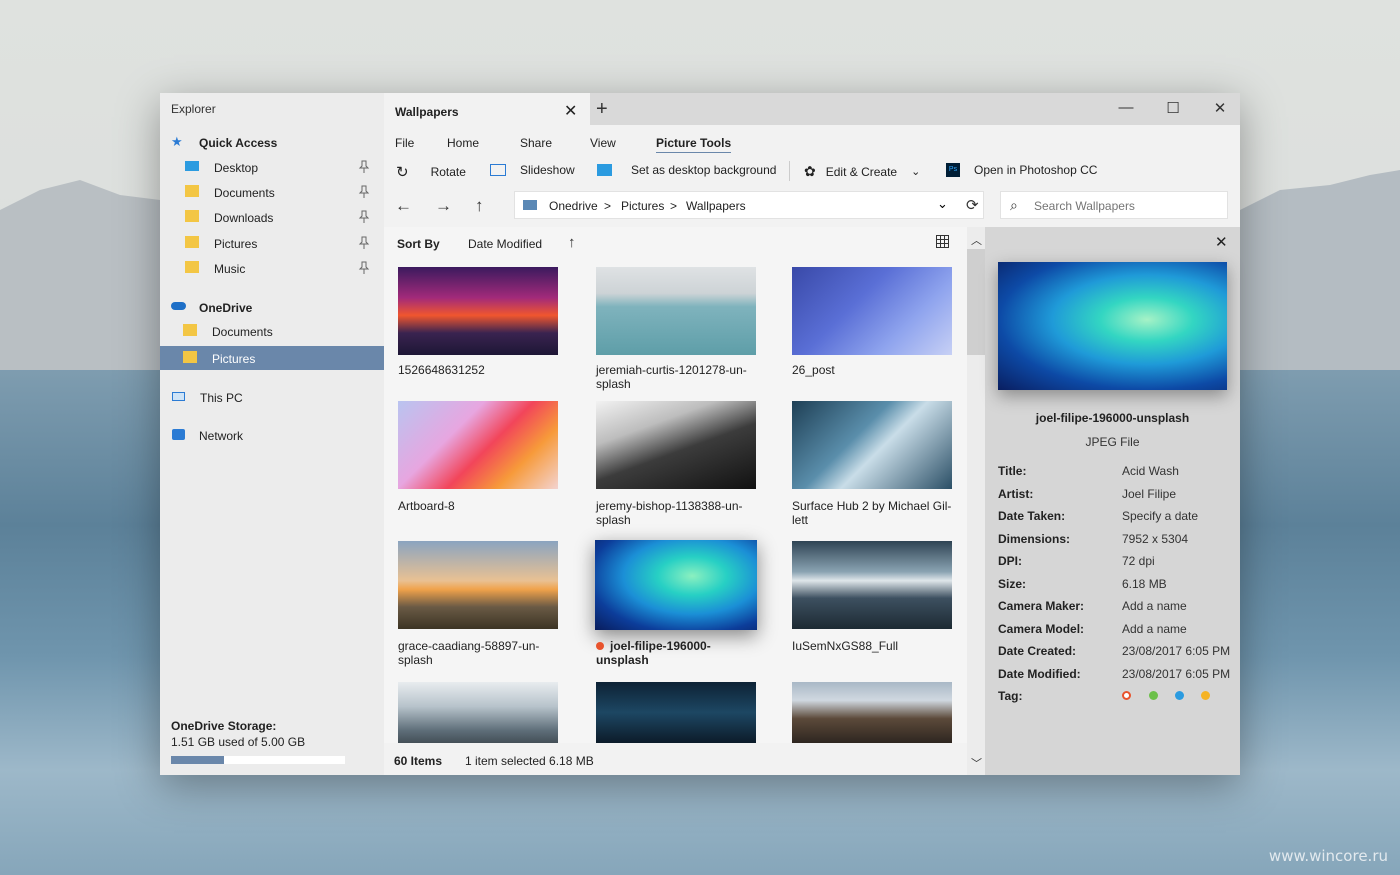  What do you see at coordinates (862, 171) in the screenshot?
I see `edit-create-button: ✿ Edit & Create ⌄` at bounding box center [862, 171].